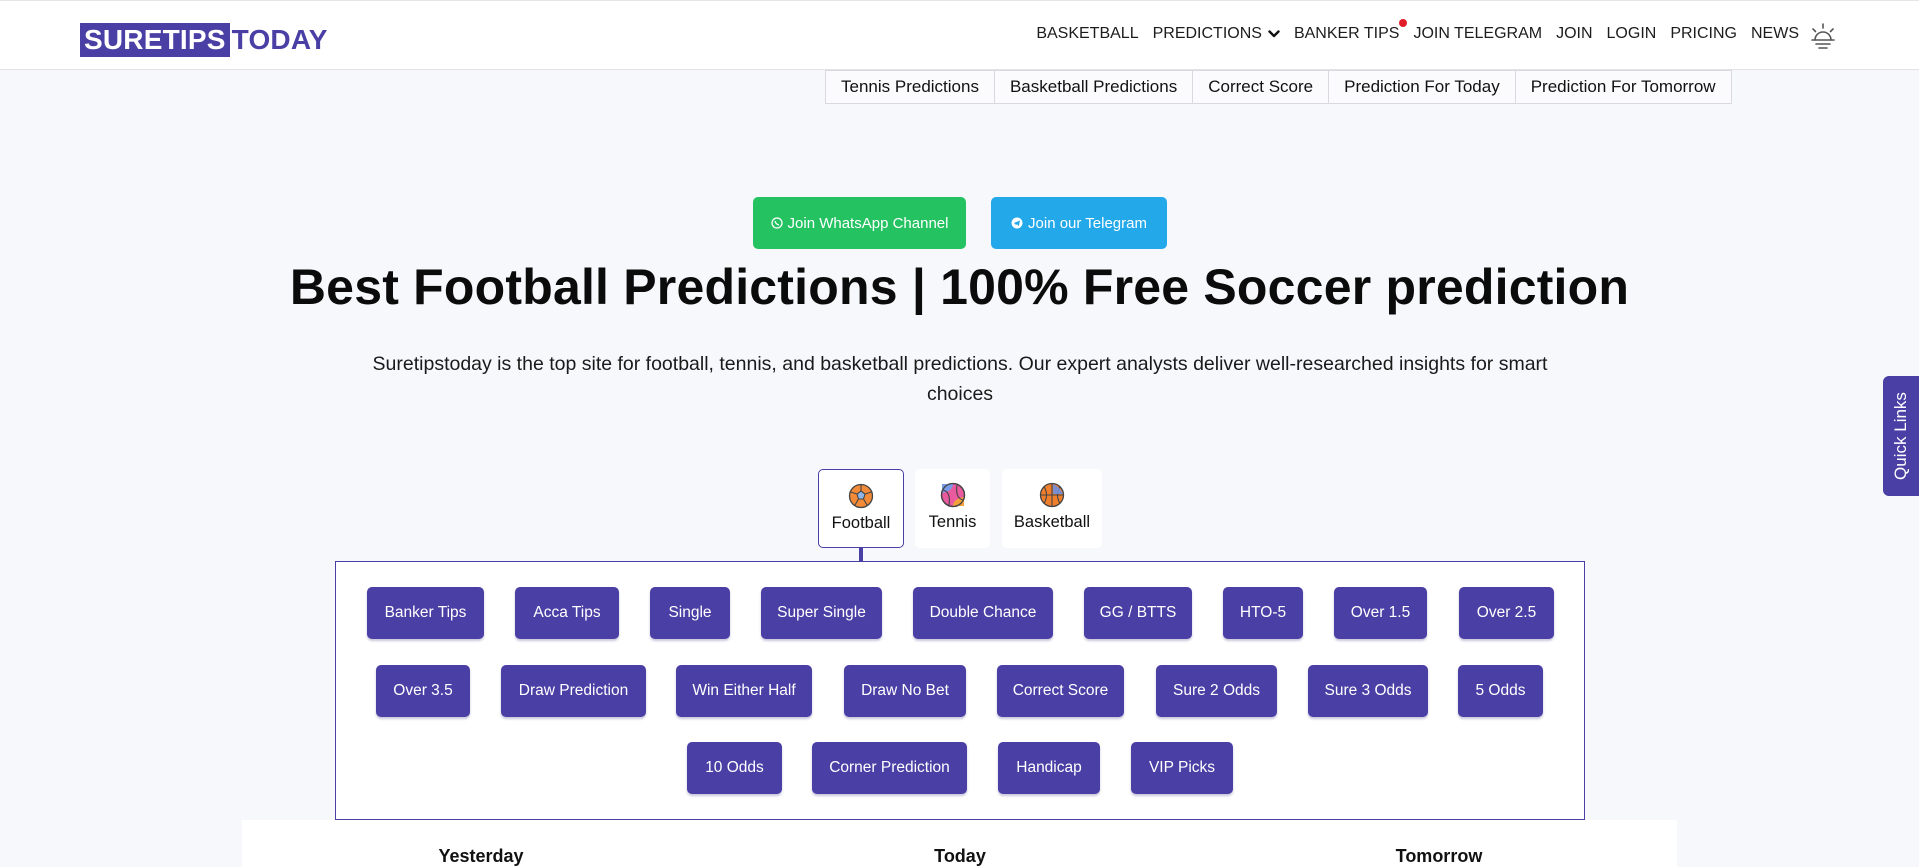 The image size is (1919, 867). What do you see at coordinates (1052, 495) in the screenshot?
I see `basketball-icon` at bounding box center [1052, 495].